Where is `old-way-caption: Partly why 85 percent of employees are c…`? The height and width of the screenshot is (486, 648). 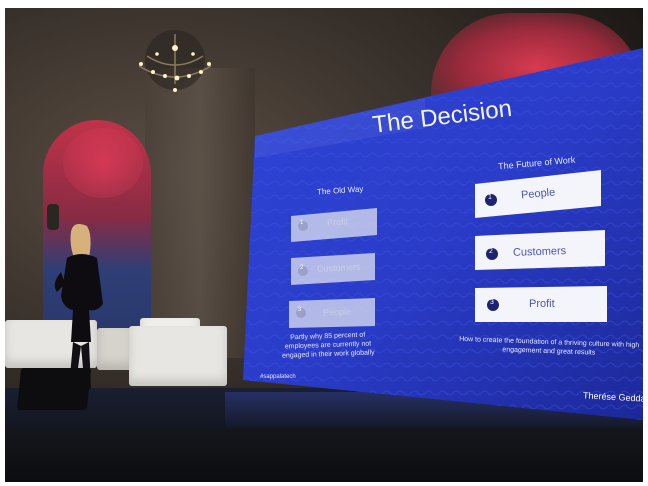
old-way-caption: Partly why 85 percent of employees are c… is located at coordinates (328, 345).